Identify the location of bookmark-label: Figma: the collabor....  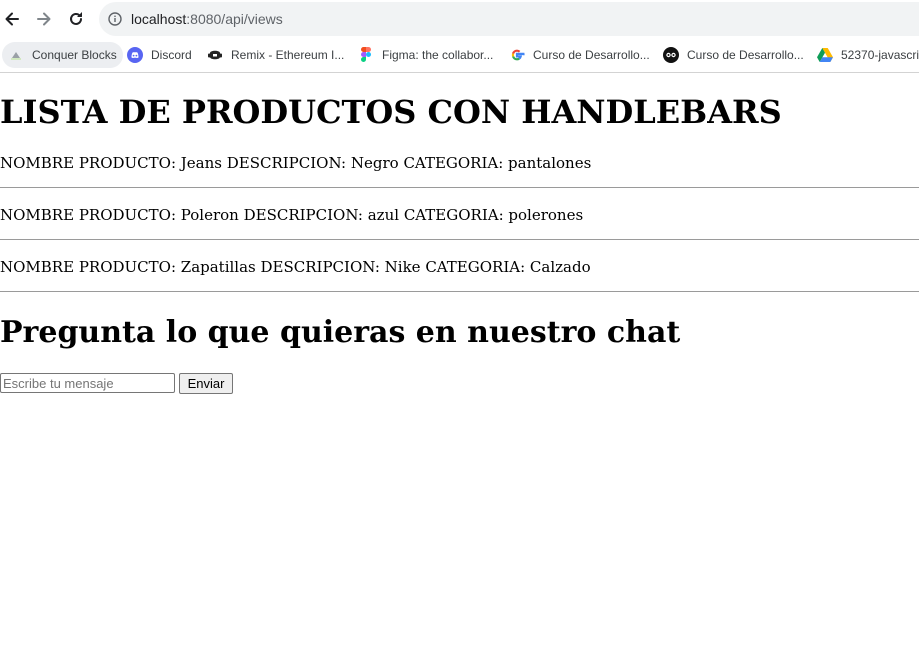
(438, 55).